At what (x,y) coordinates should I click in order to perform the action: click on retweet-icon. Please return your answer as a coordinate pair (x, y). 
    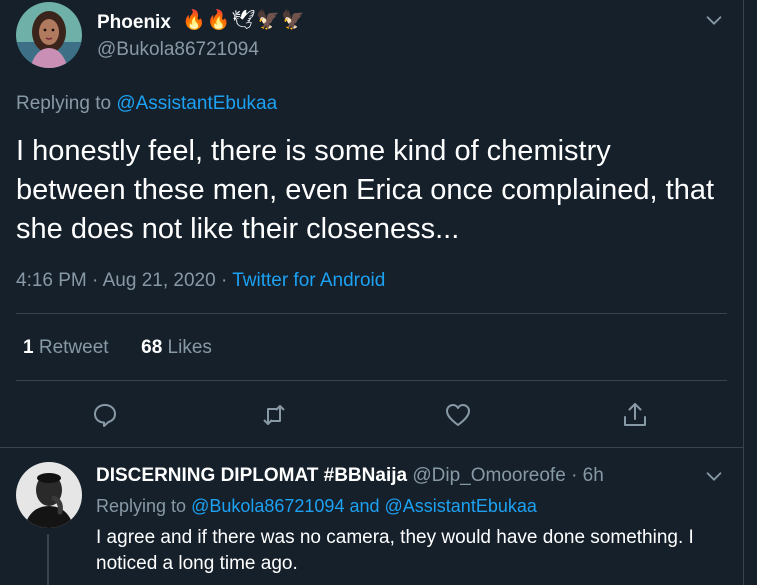
    Looking at the image, I should click on (274, 415).